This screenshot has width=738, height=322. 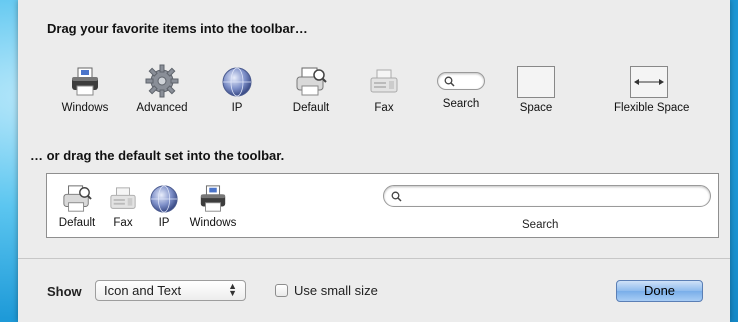 What do you see at coordinates (143, 290) in the screenshot?
I see `show-popup-value: Icon and Text` at bounding box center [143, 290].